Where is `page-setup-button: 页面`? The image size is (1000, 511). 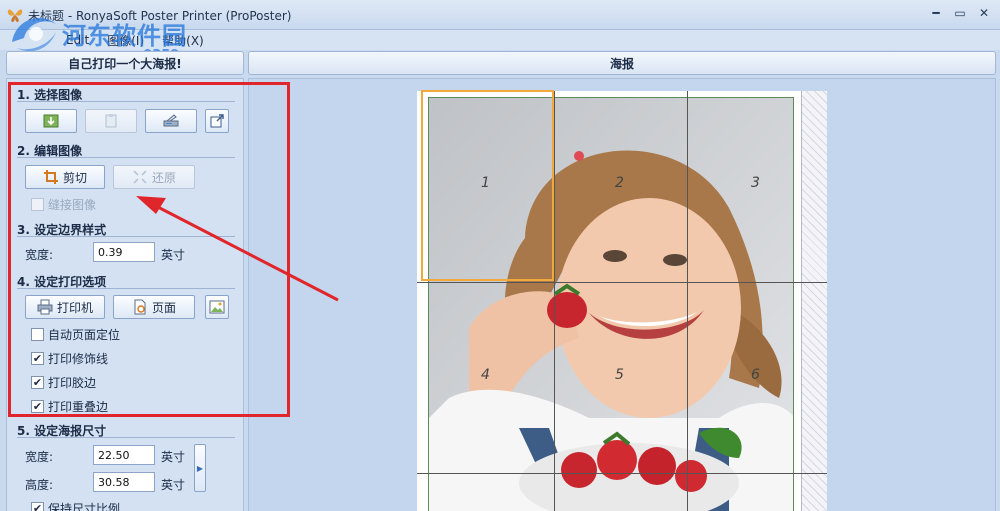 page-setup-button: 页面 is located at coordinates (154, 307).